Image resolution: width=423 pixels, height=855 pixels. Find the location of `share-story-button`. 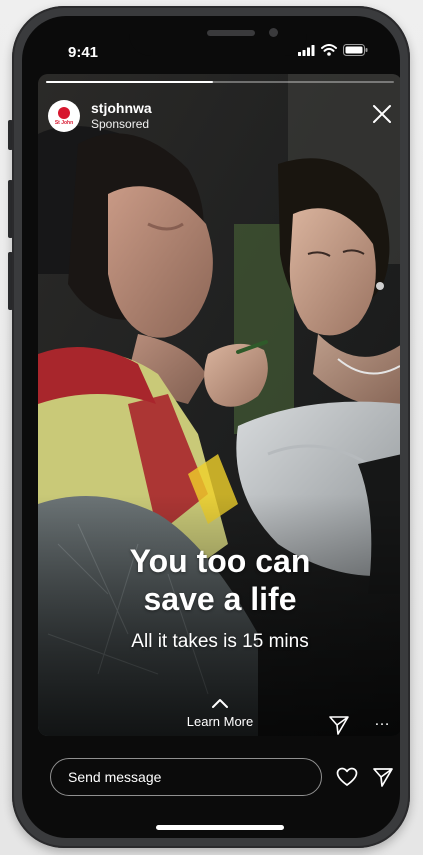

share-story-button is located at coordinates (339, 725).